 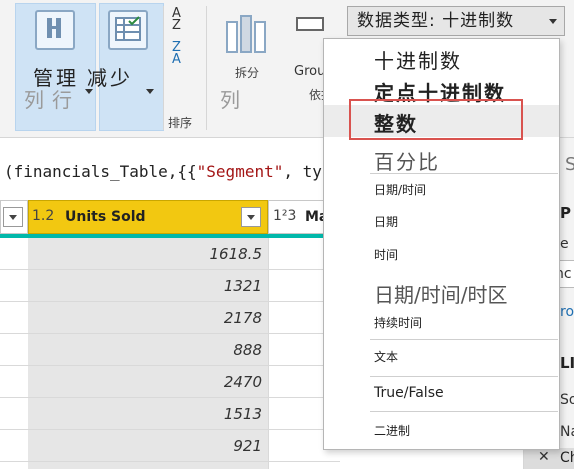 What do you see at coordinates (145, 446) in the screenshot?
I see `cell-units-sold: 921` at bounding box center [145, 446].